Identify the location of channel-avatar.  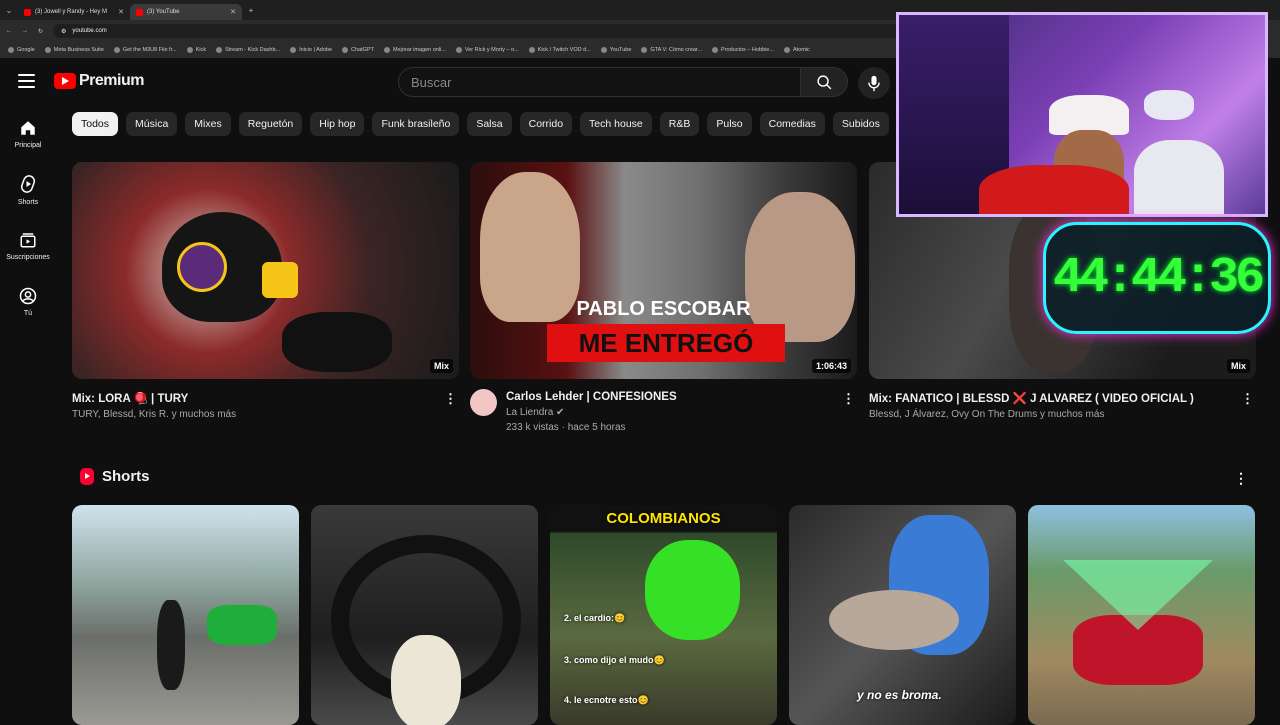
(483, 402).